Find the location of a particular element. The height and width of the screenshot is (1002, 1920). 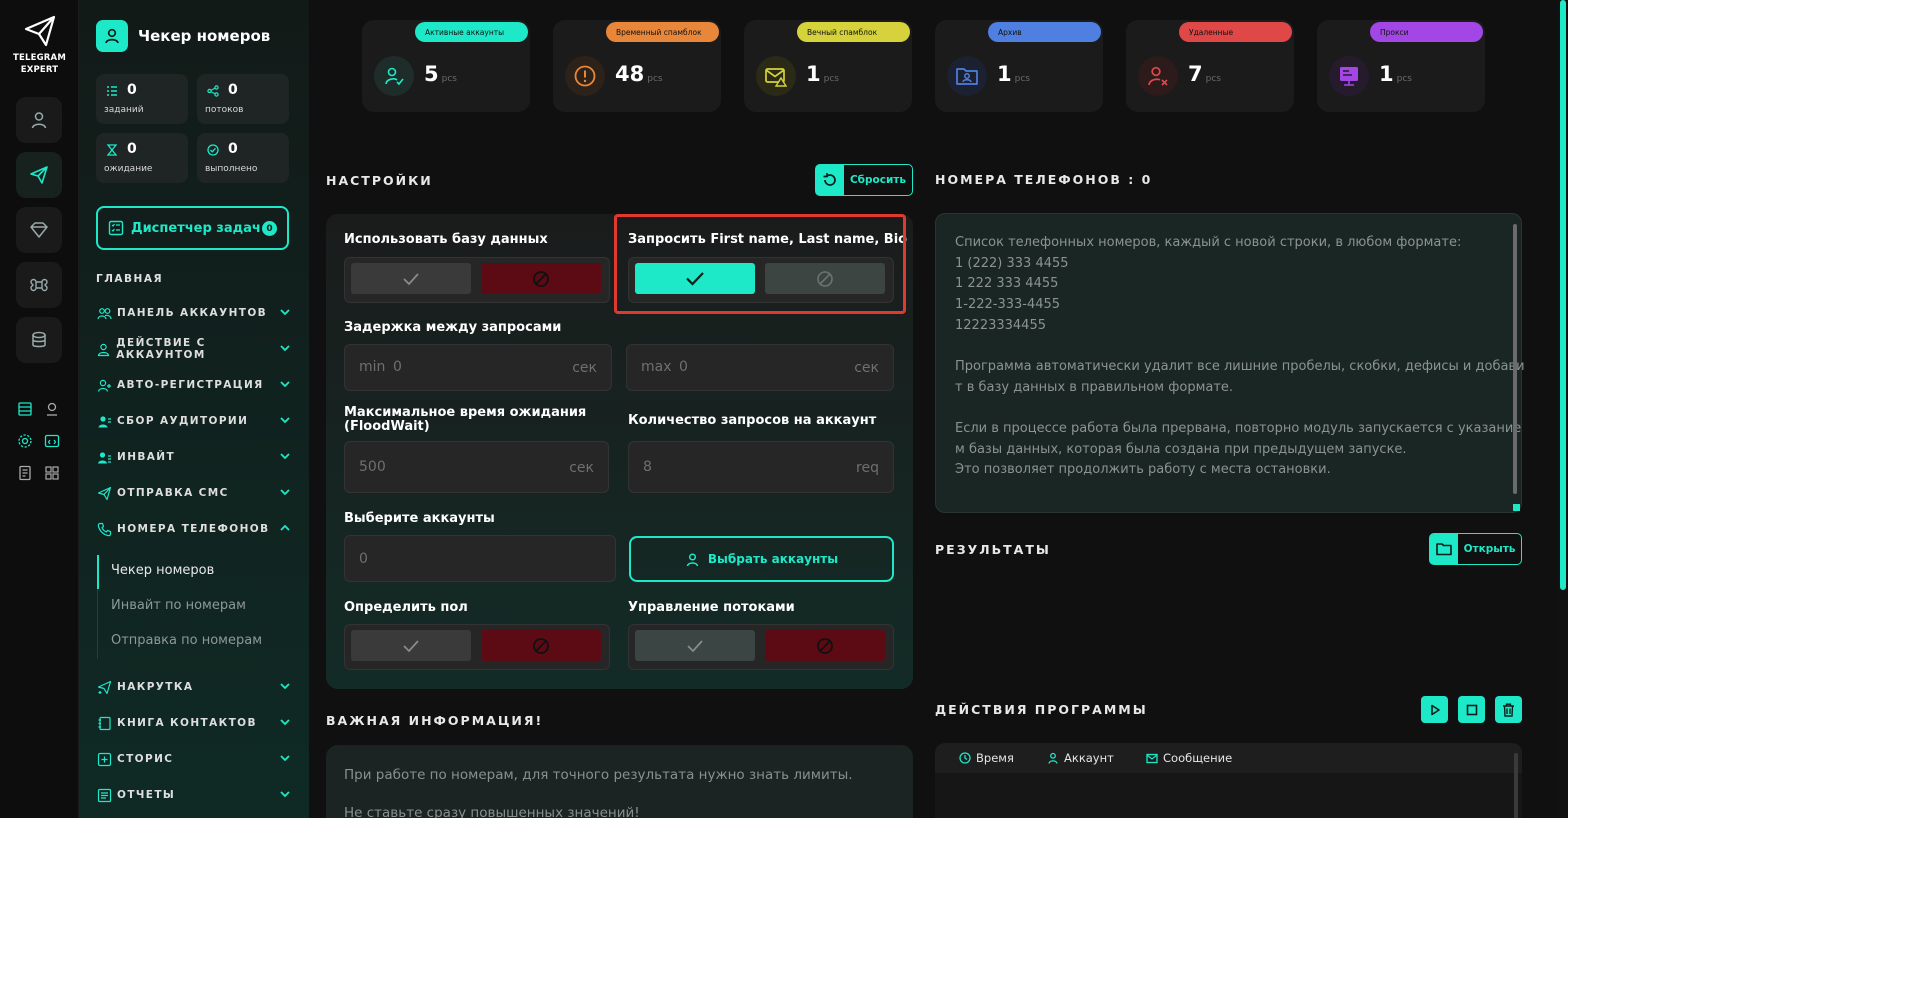

nav-send-sms: ОТПРАВКА СМС is located at coordinates (194, 493).